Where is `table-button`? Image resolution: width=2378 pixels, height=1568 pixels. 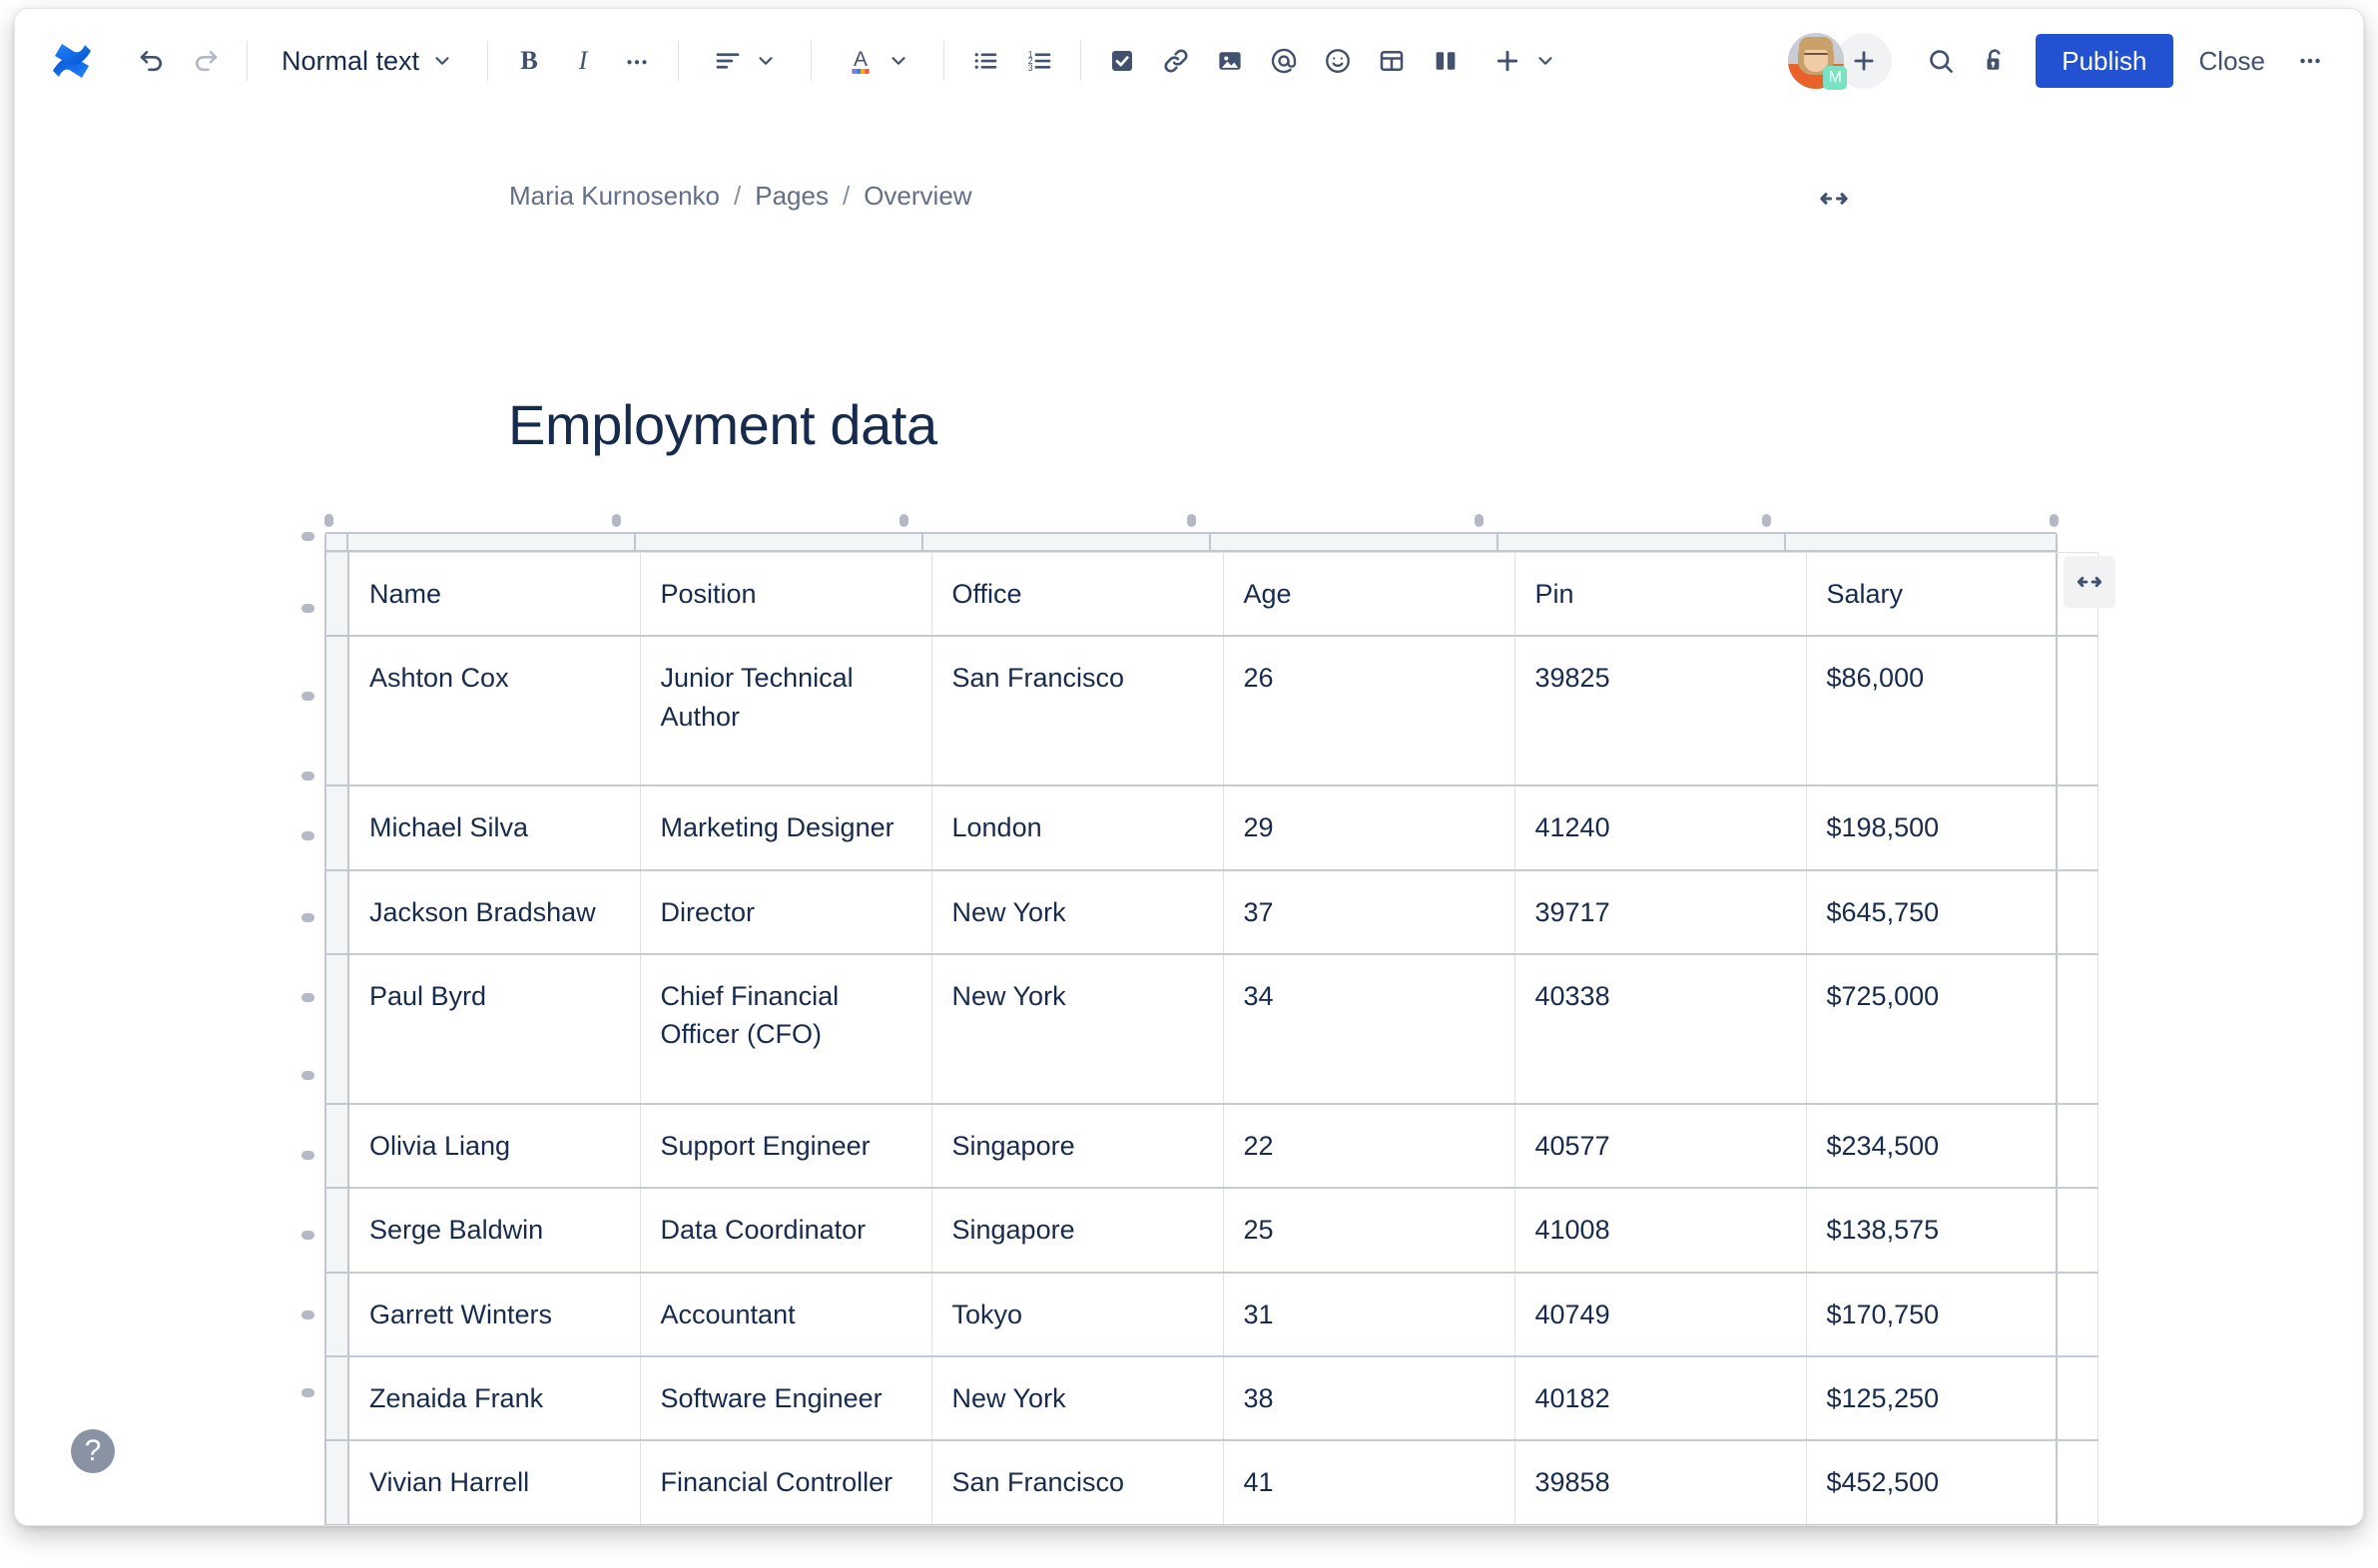 table-button is located at coordinates (1392, 61).